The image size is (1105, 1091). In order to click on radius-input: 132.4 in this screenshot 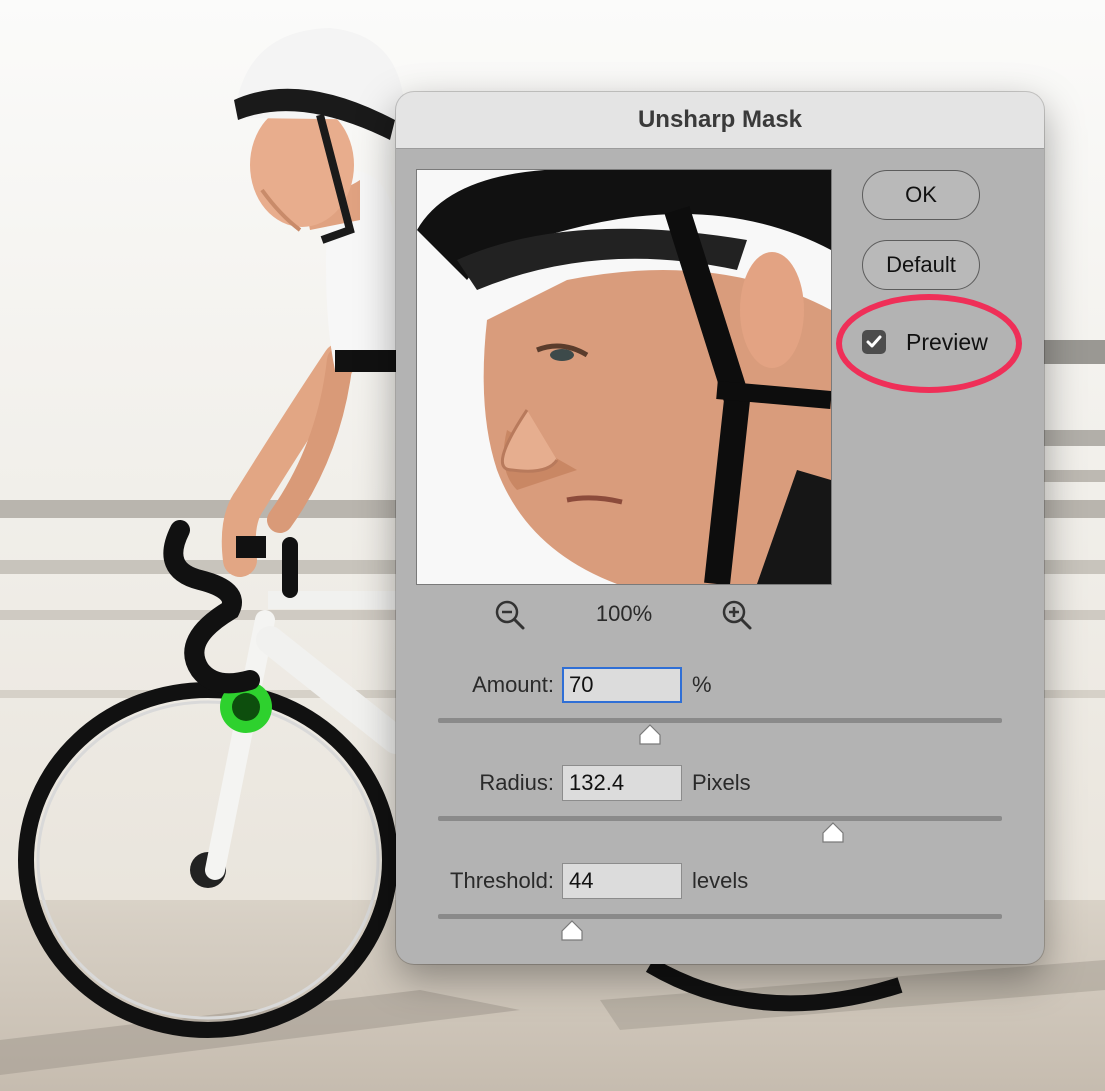, I will do `click(622, 783)`.